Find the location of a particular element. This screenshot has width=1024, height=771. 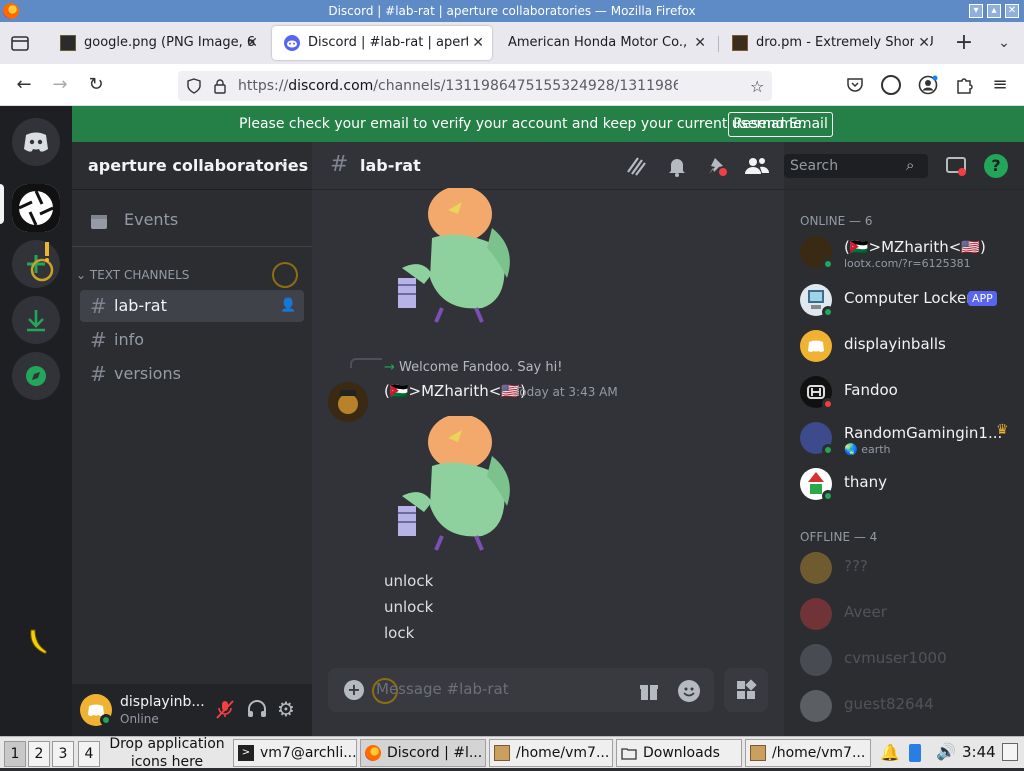

globe-icon: 🌏 is located at coordinates (853, 449).